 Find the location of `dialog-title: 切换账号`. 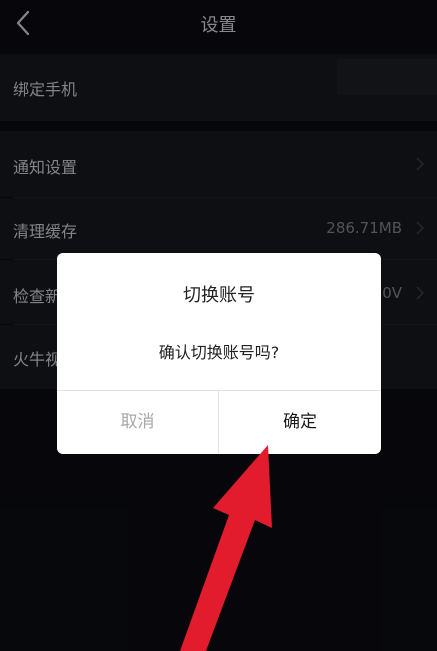

dialog-title: 切换账号 is located at coordinates (219, 295).